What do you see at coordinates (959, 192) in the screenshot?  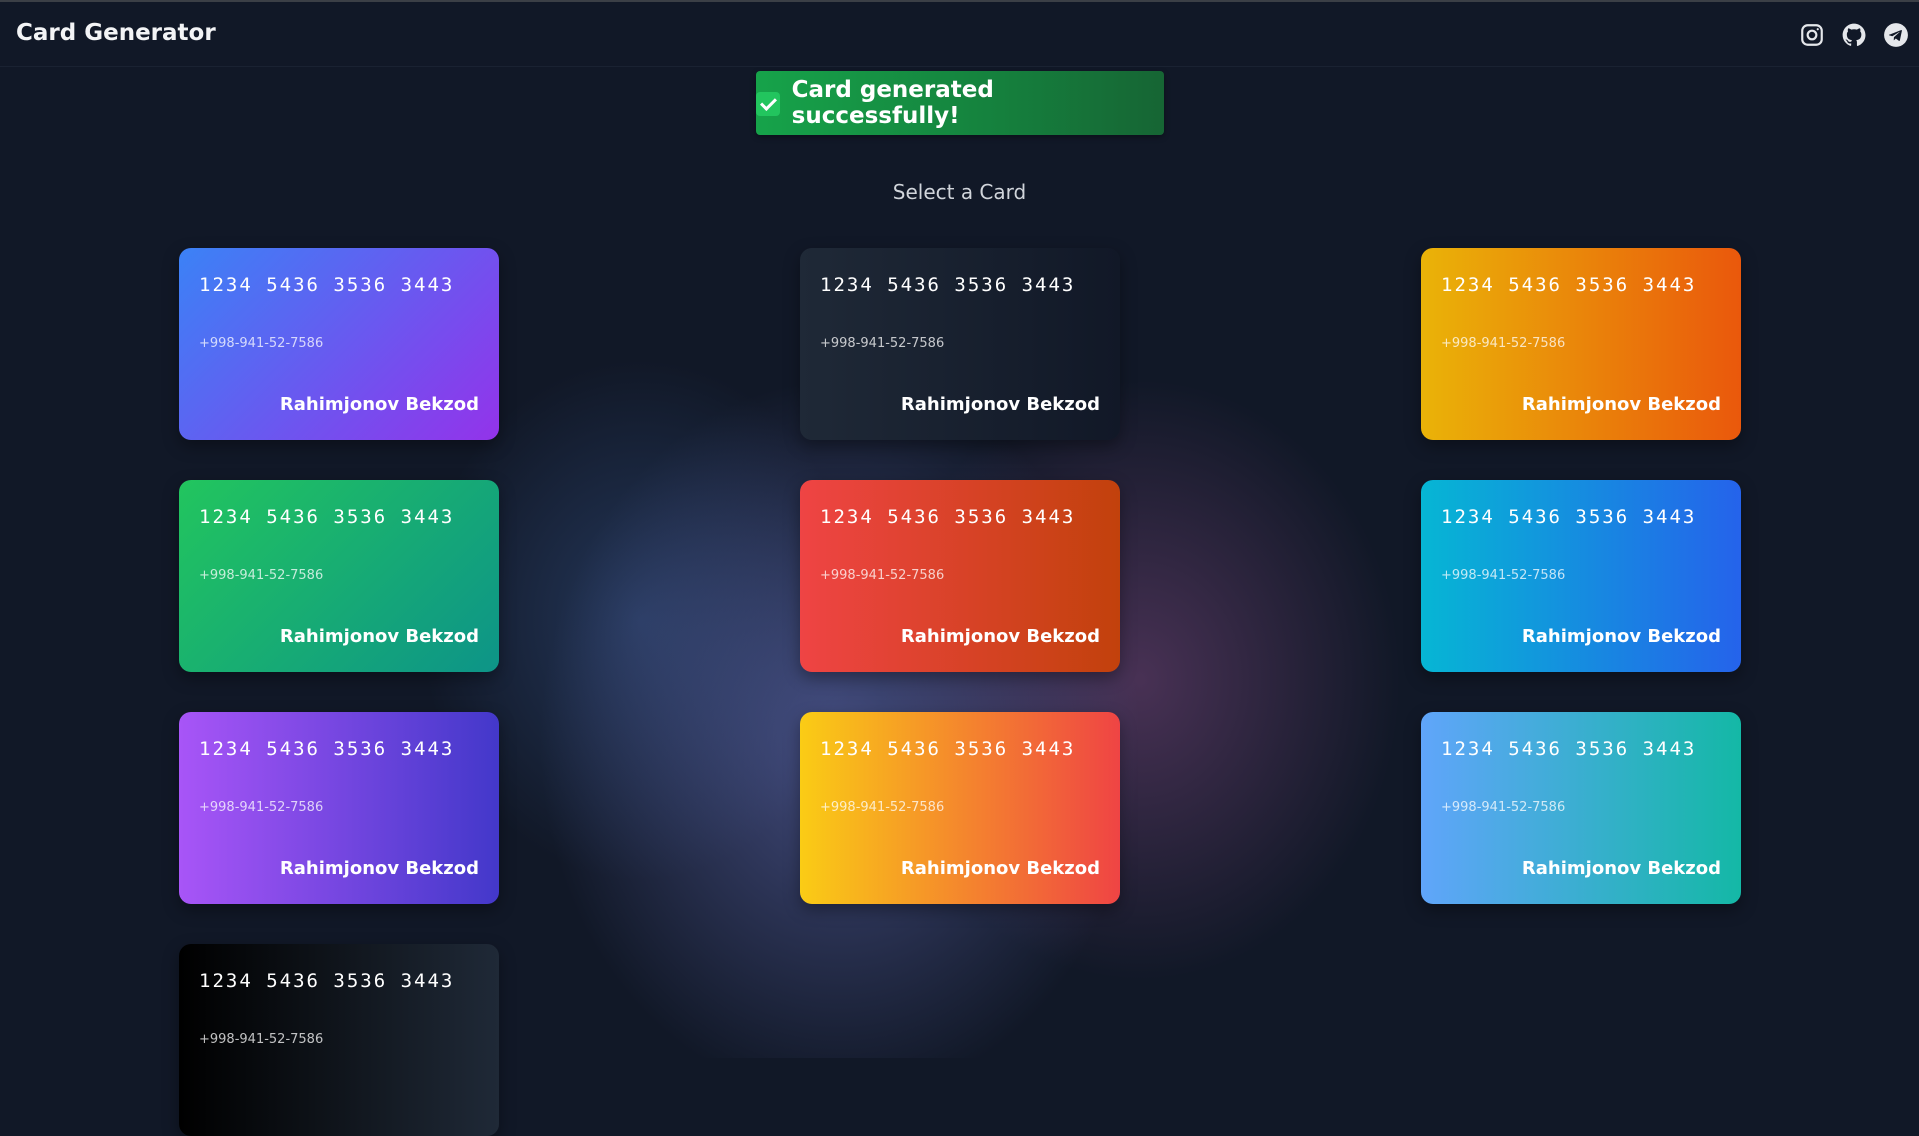 I see `section-title: Select a Card` at bounding box center [959, 192].